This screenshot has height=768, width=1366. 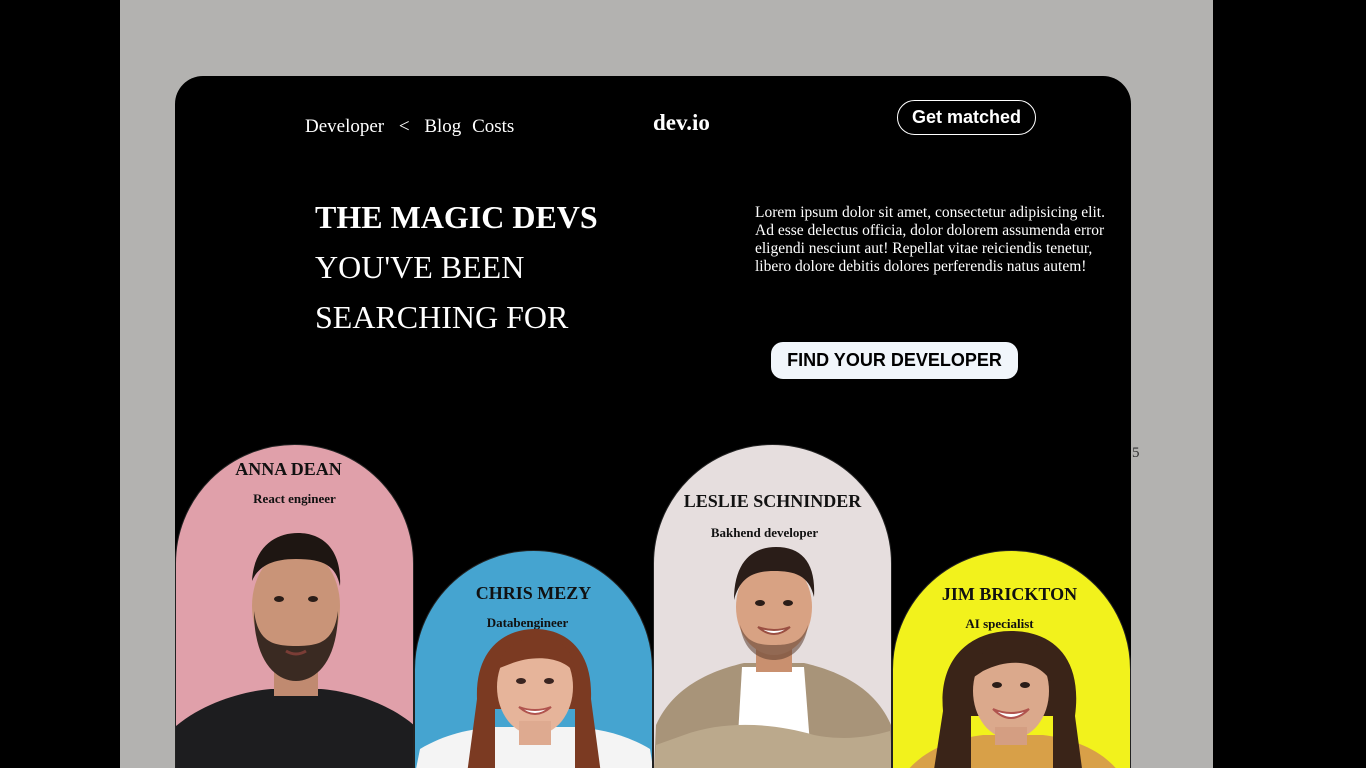 What do you see at coordinates (966, 117) in the screenshot?
I see `get-matched-button: Get matched` at bounding box center [966, 117].